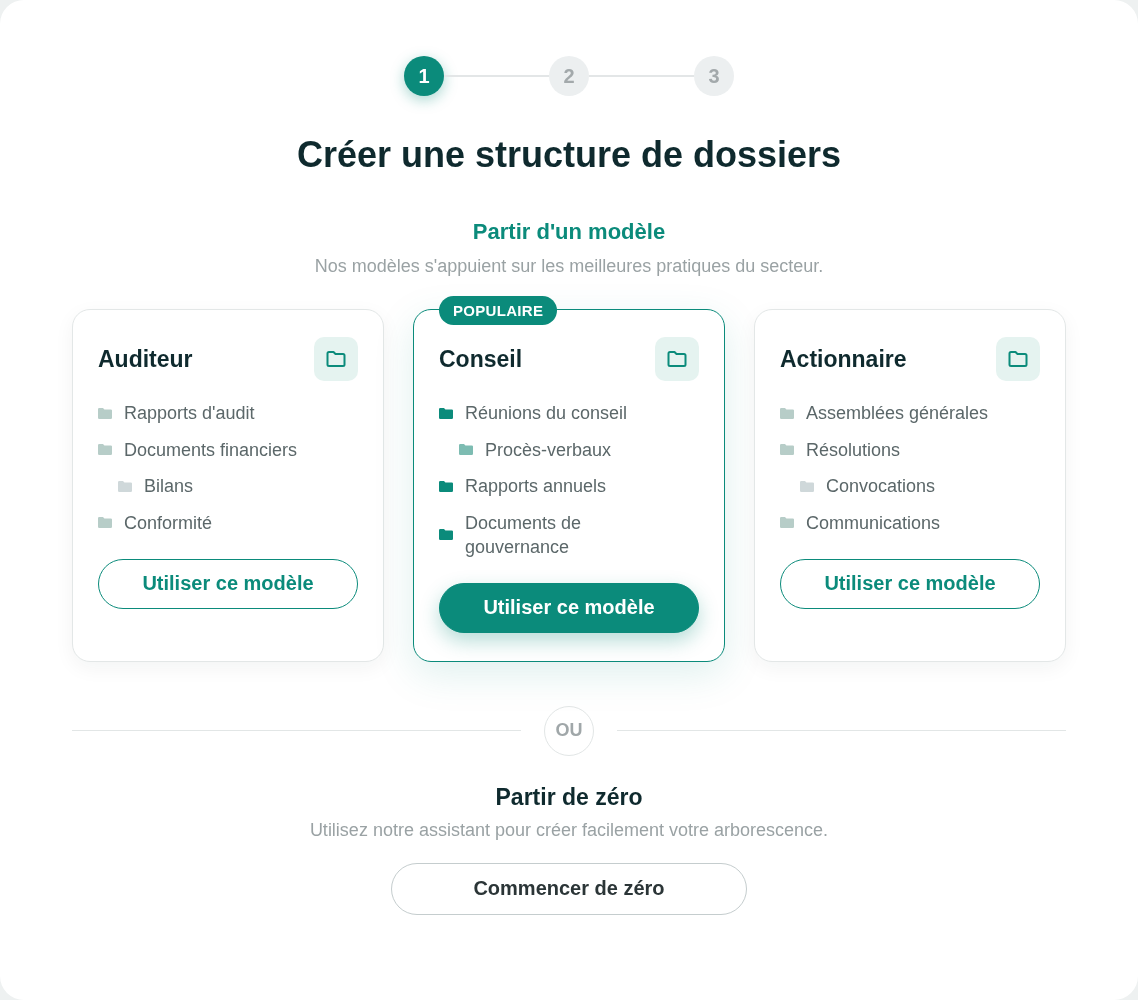 Image resolution: width=1138 pixels, height=1000 pixels. I want to click on popular-badge: POPULAIRE, so click(498, 310).